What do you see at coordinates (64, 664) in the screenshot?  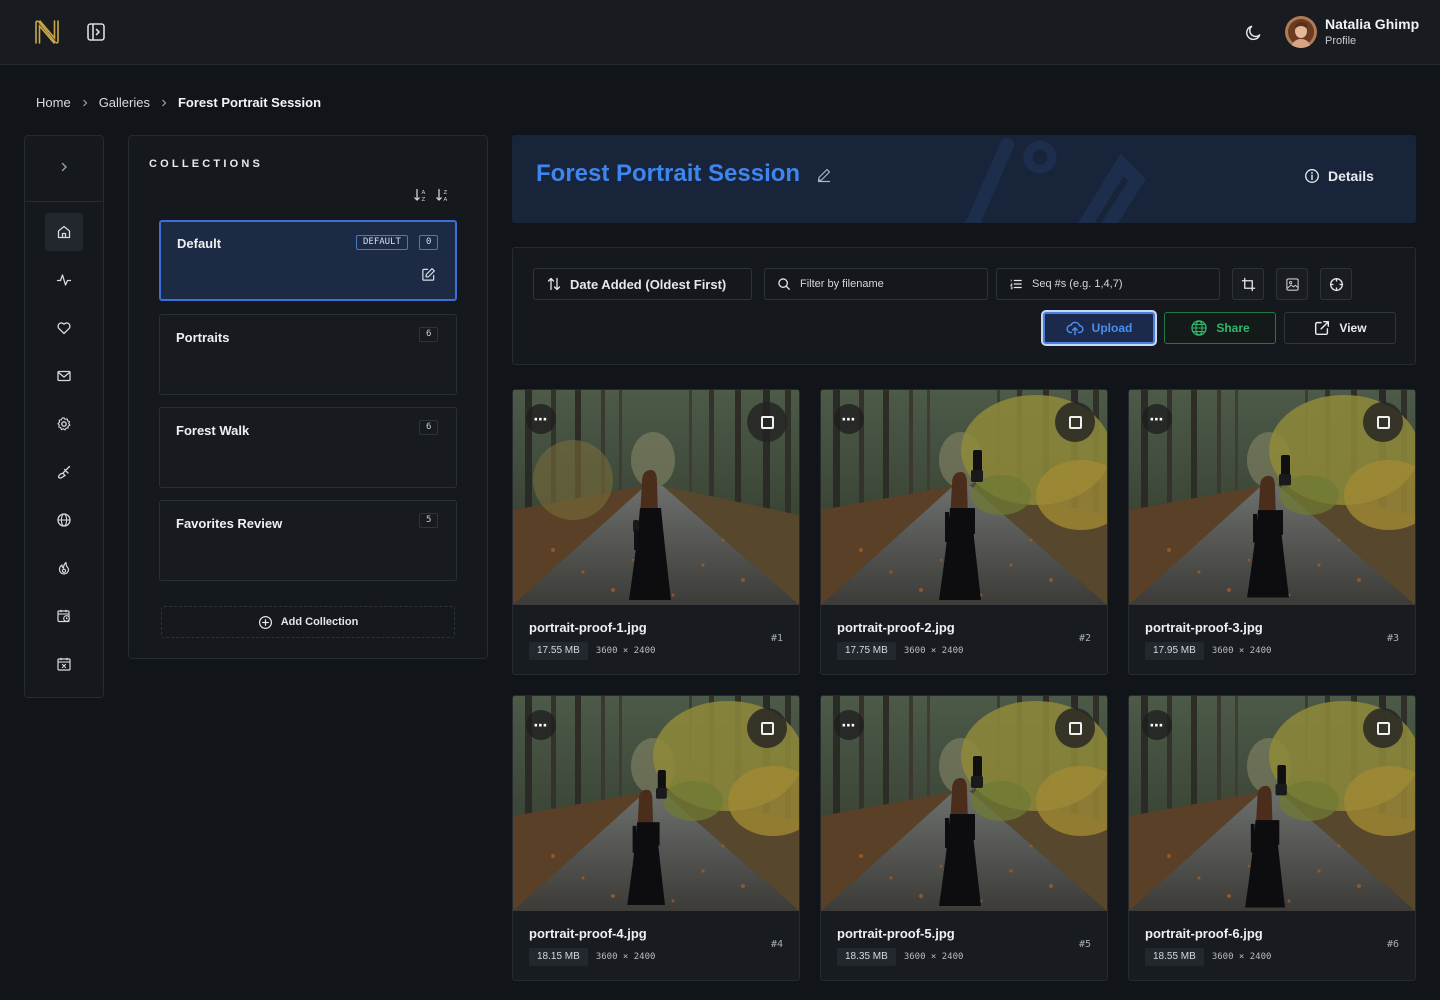 I see `rail-item-expired` at bounding box center [64, 664].